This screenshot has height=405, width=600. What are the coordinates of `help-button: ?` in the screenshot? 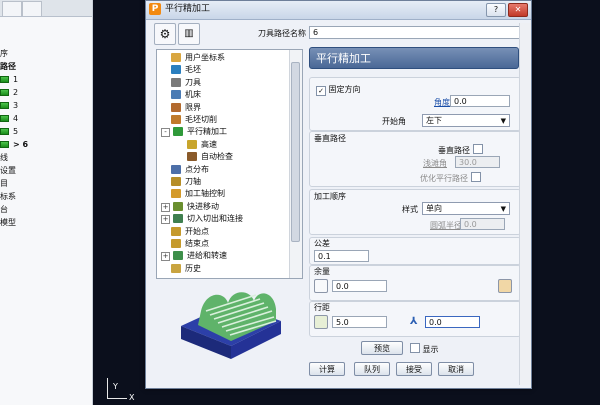 It's located at (496, 10).